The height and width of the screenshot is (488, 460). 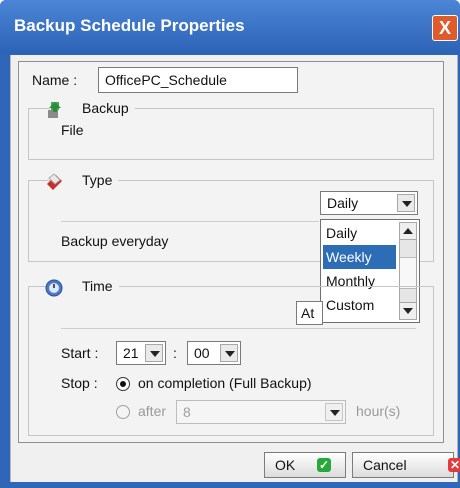 What do you see at coordinates (54, 181) in the screenshot?
I see `type-icon` at bounding box center [54, 181].